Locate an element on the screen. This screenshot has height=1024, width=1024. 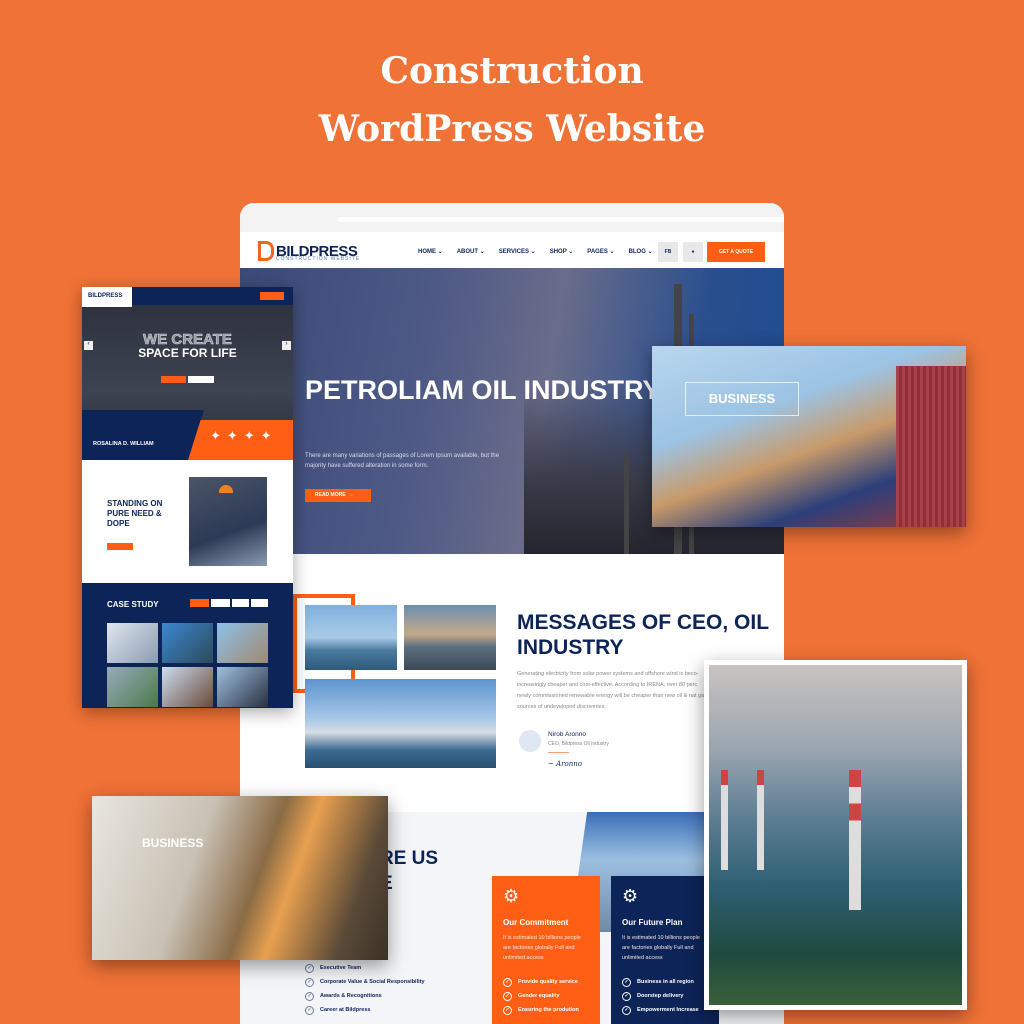
card-title: Our Future Plan is located at coordinates (652, 922).